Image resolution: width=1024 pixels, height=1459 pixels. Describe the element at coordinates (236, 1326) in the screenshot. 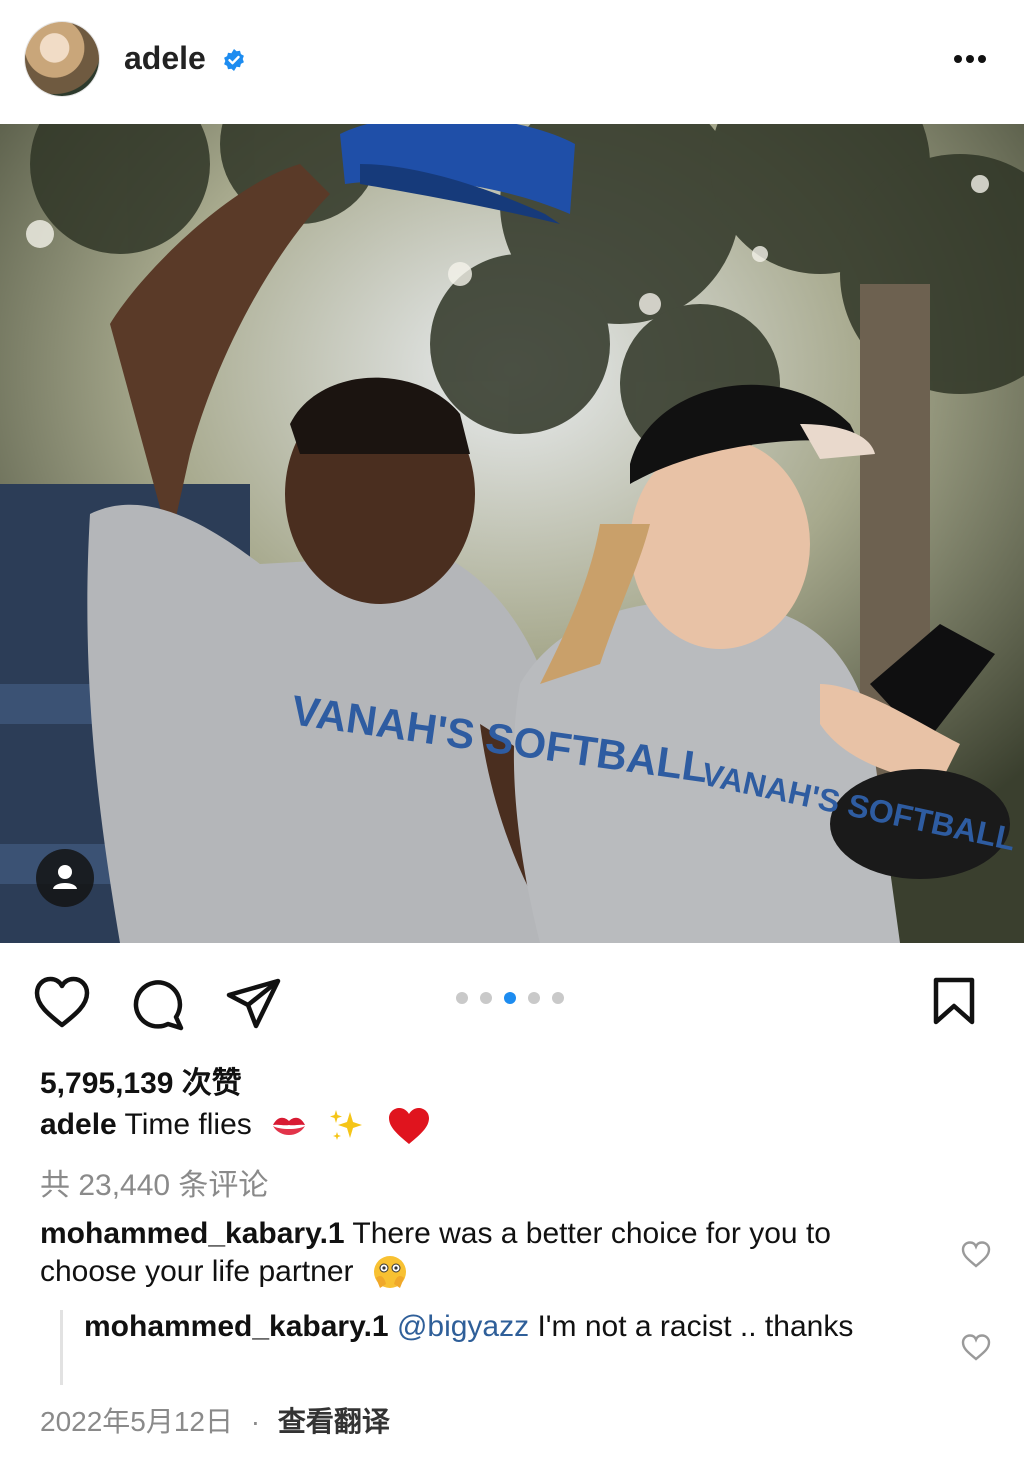

I see `reply-username: mohammed_kabary.1` at that location.